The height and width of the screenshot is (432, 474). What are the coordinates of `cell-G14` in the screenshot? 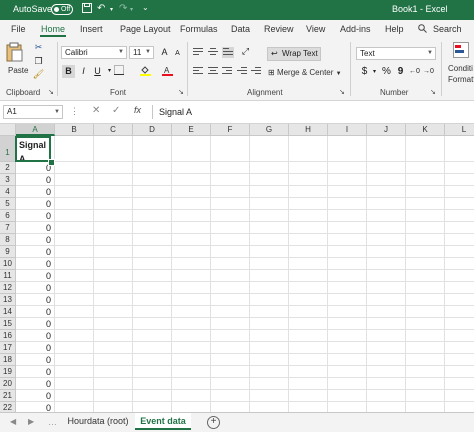 It's located at (269, 312).